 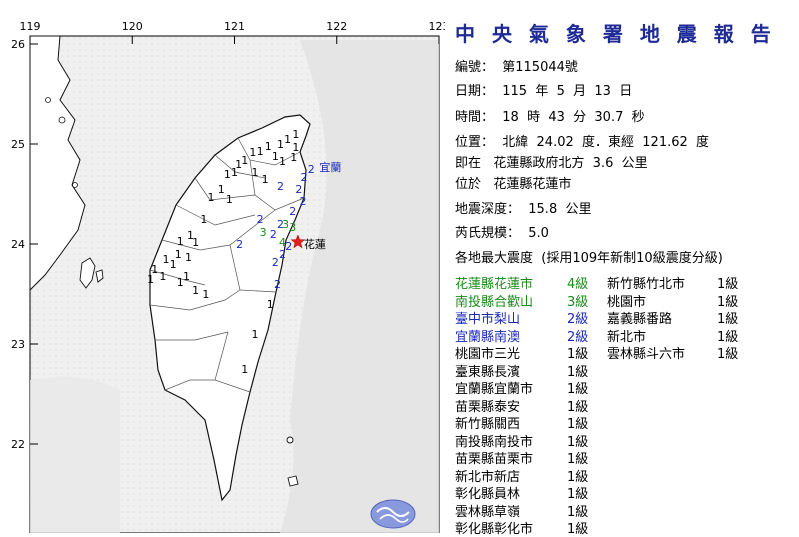 What do you see at coordinates (18, 144) in the screenshot?
I see `lat-tick-label: 25` at bounding box center [18, 144].